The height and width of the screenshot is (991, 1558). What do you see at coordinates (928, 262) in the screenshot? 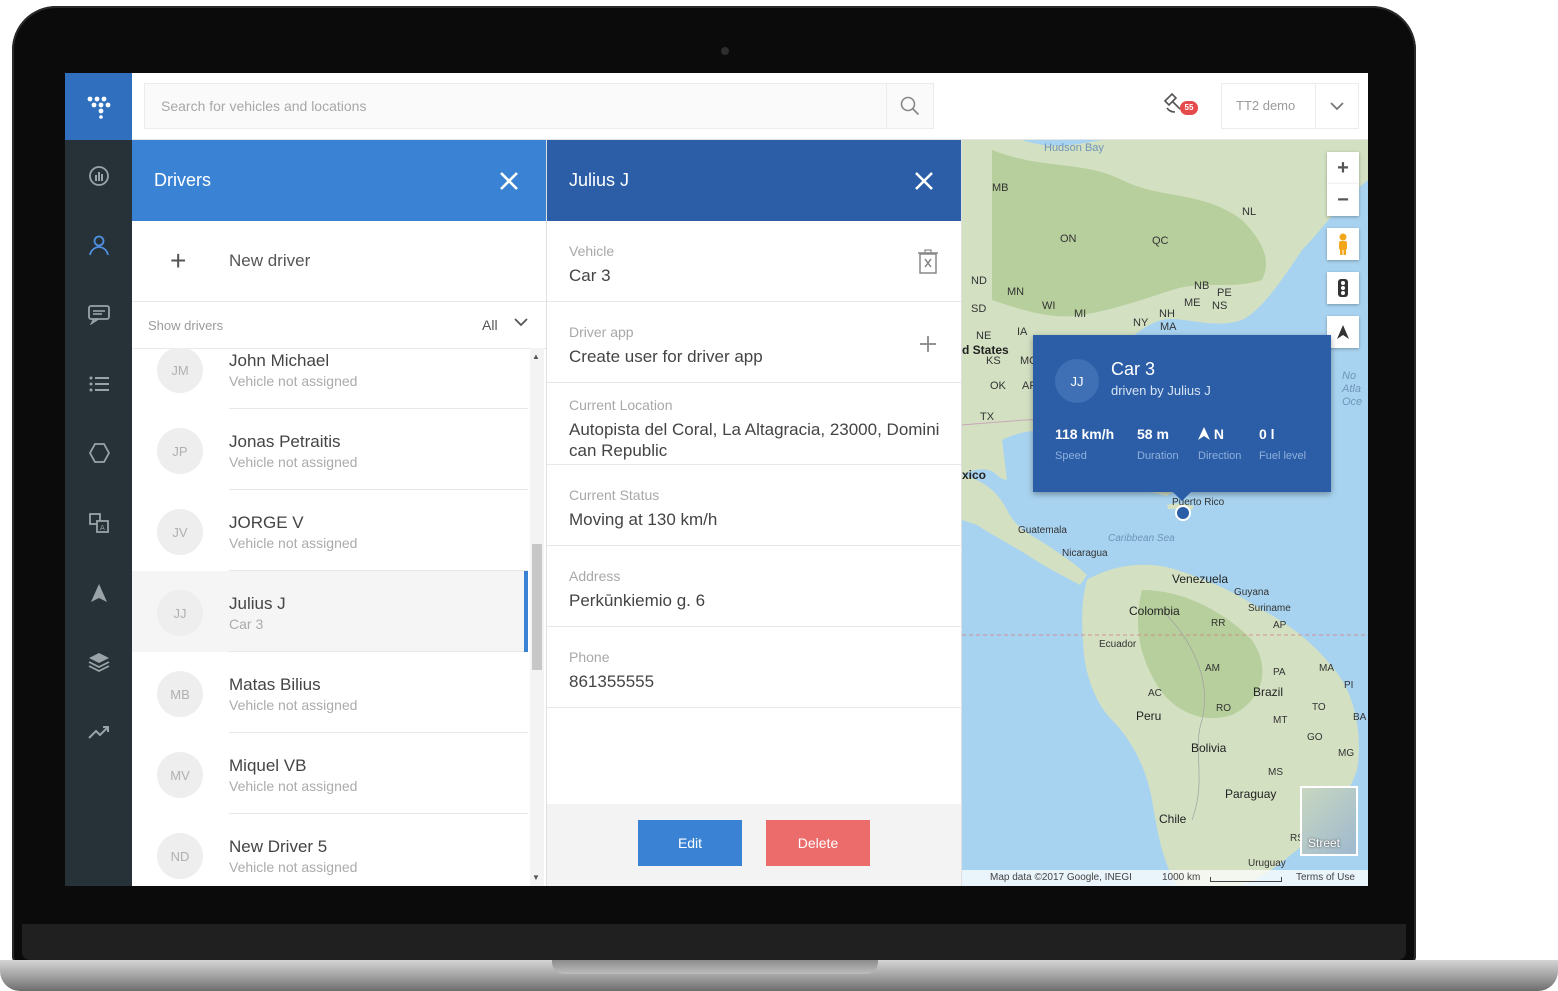
I see `unassign-vehicle-icon` at bounding box center [928, 262].